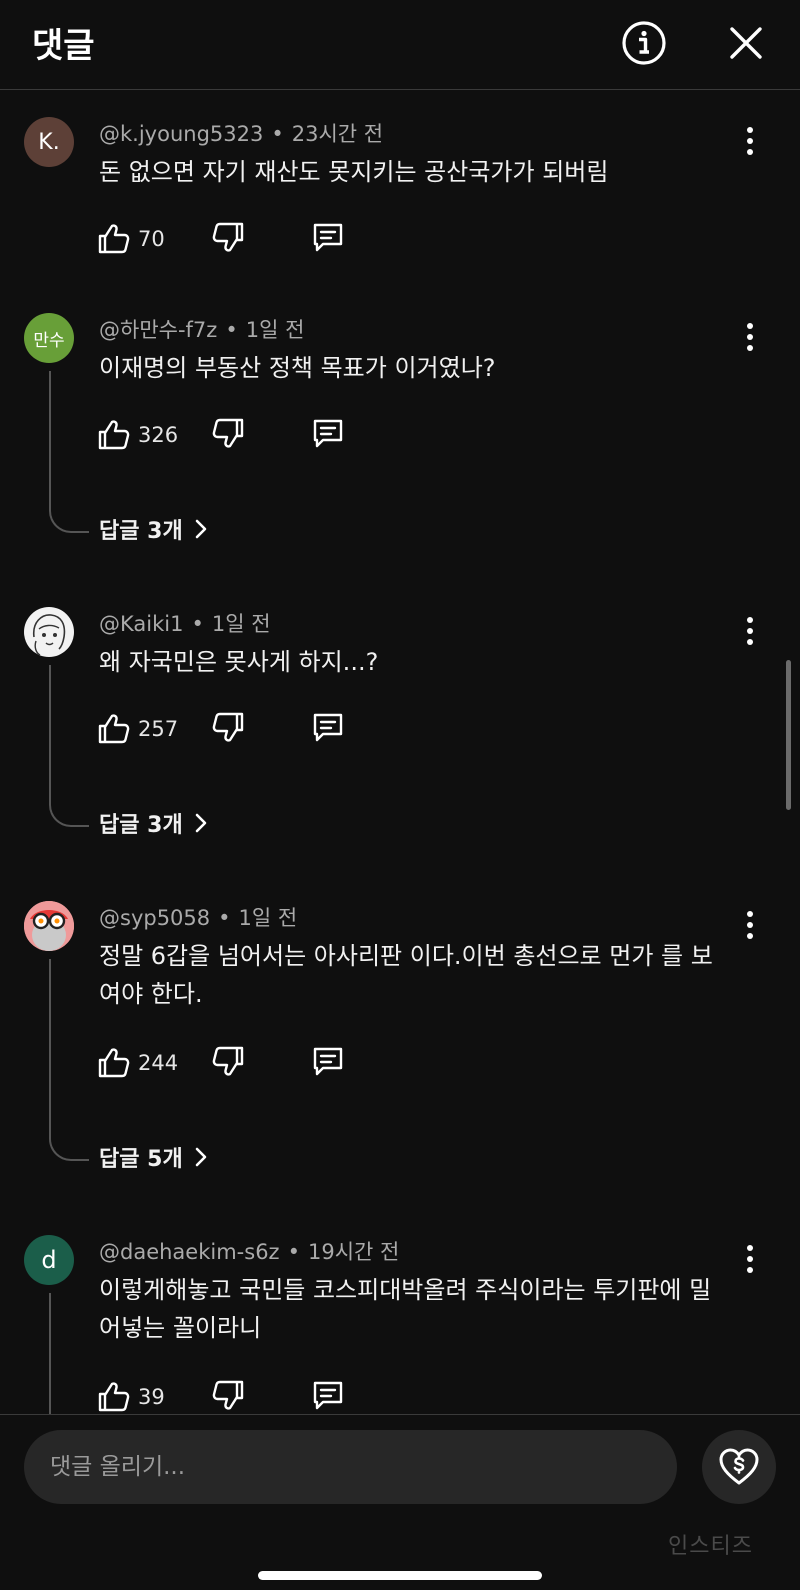 The height and width of the screenshot is (1590, 800). I want to click on avatar-initial: 만수, so click(49, 340).